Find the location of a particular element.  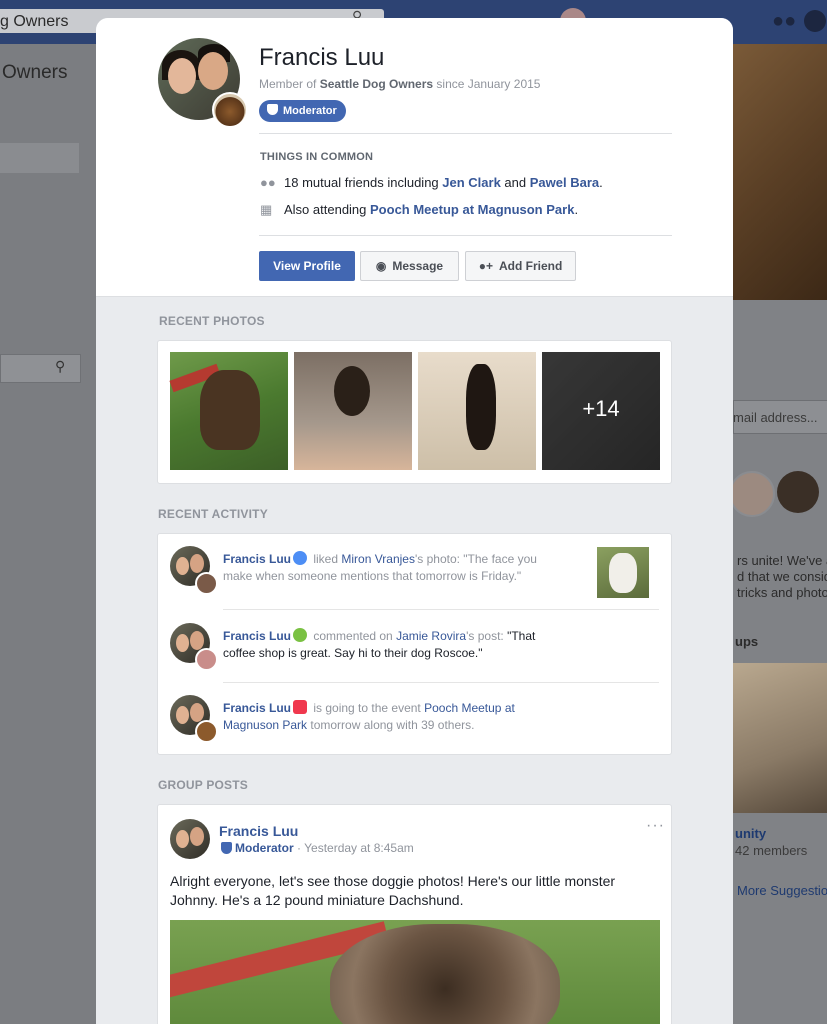

post-meta: Moderator · Yesterday at 8:45am is located at coordinates (316, 848).